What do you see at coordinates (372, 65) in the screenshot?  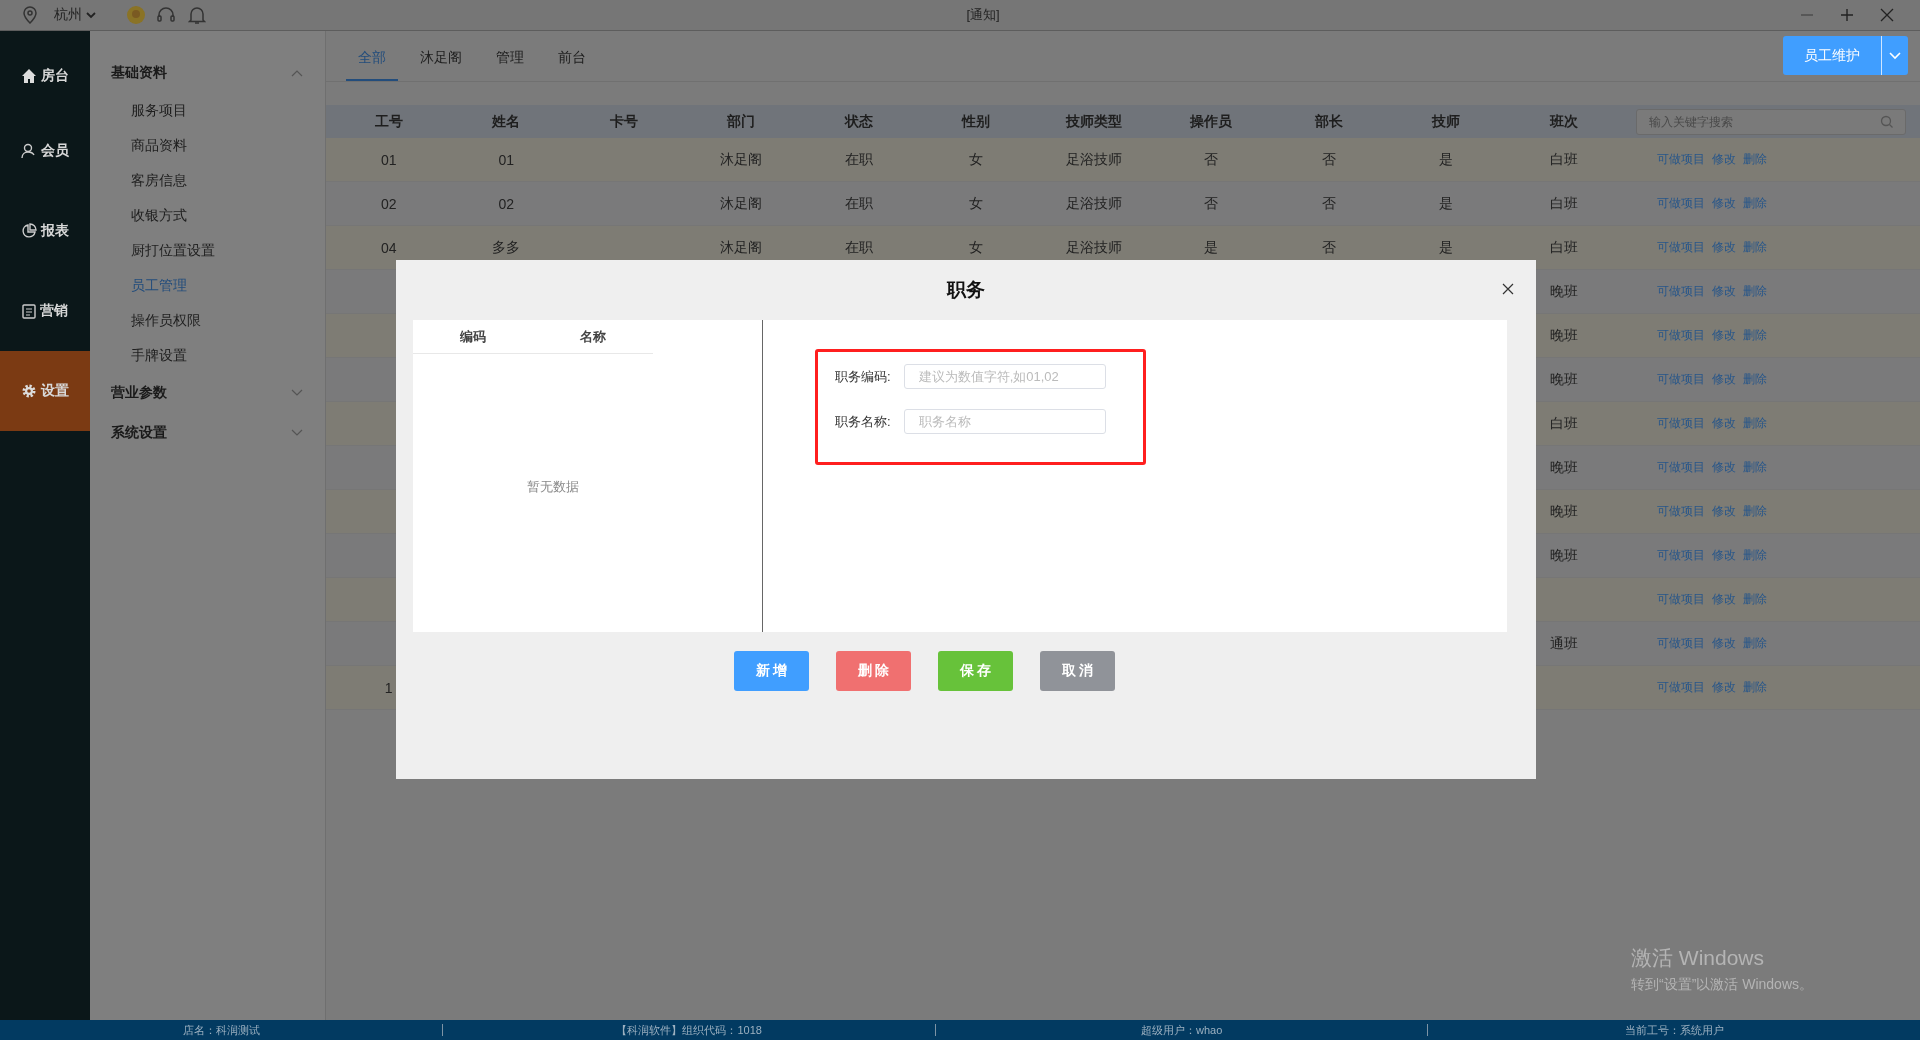 I see `tab: 全部` at bounding box center [372, 65].